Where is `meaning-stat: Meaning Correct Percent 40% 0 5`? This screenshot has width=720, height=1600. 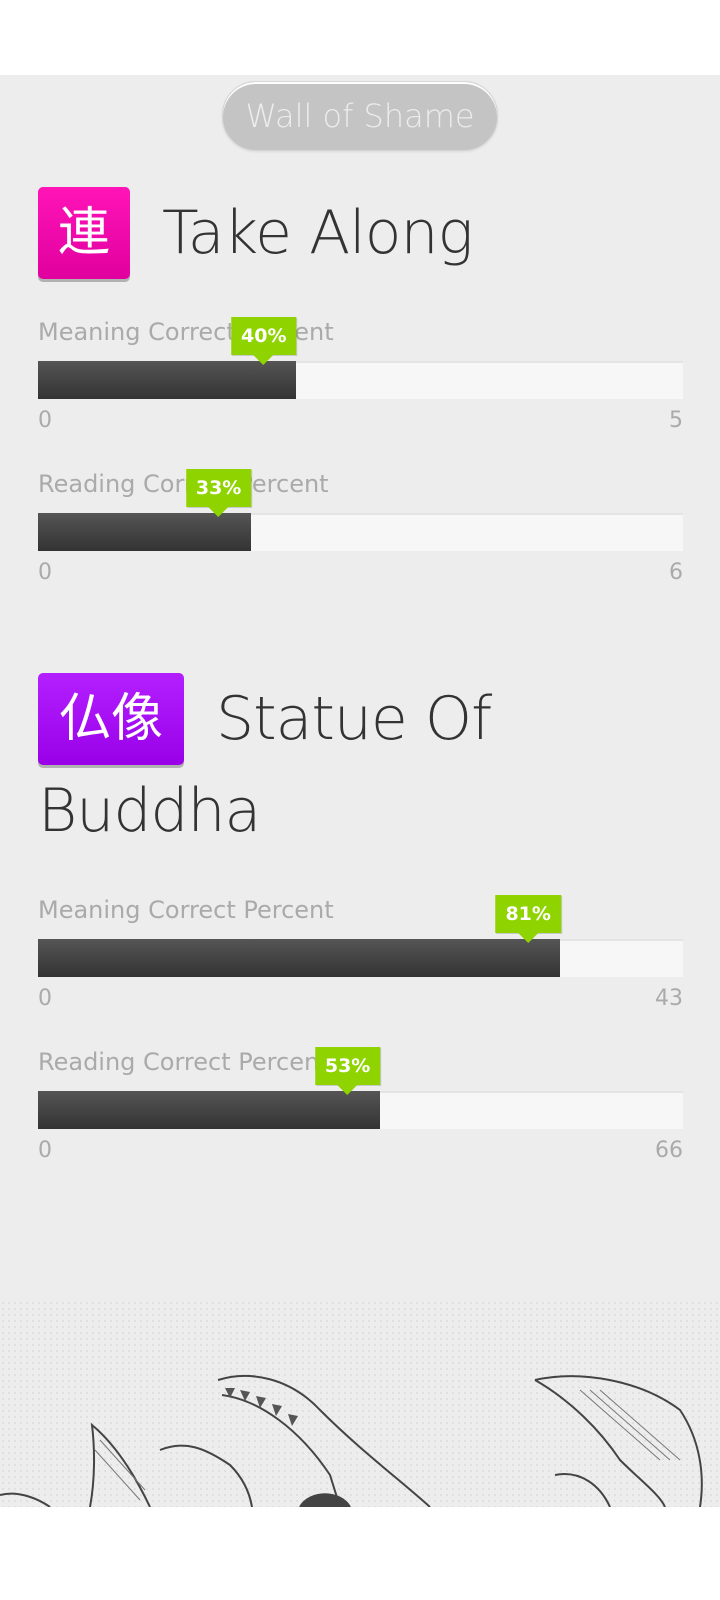 meaning-stat: Meaning Correct Percent 40% 0 5 is located at coordinates (360, 393).